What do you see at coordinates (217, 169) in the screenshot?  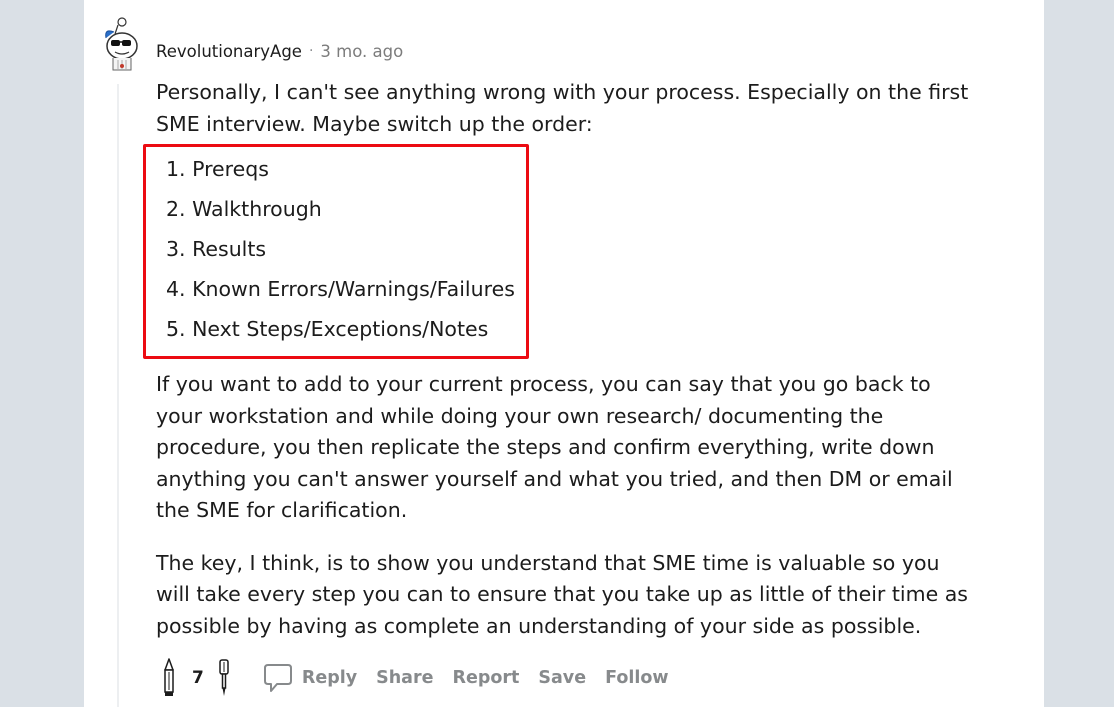 I see `list-item: 1. Prereqs` at bounding box center [217, 169].